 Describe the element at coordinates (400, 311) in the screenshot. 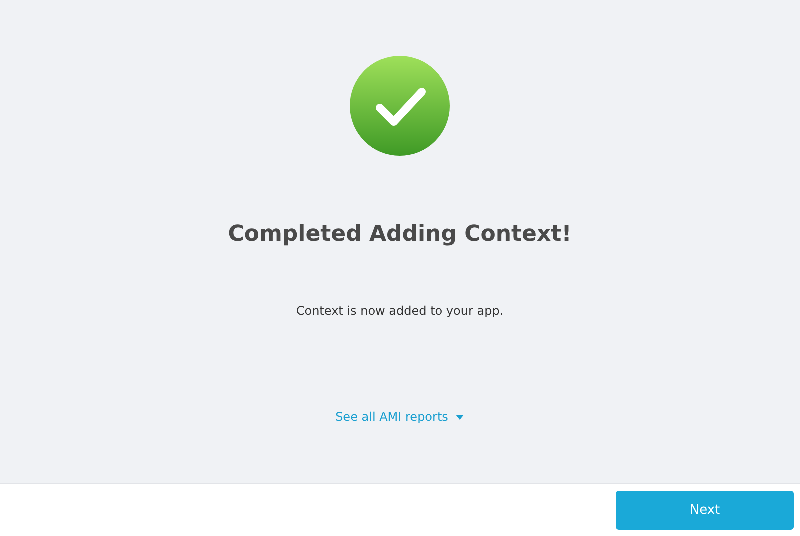

I see `completion-message: Context is now added to your app.` at that location.